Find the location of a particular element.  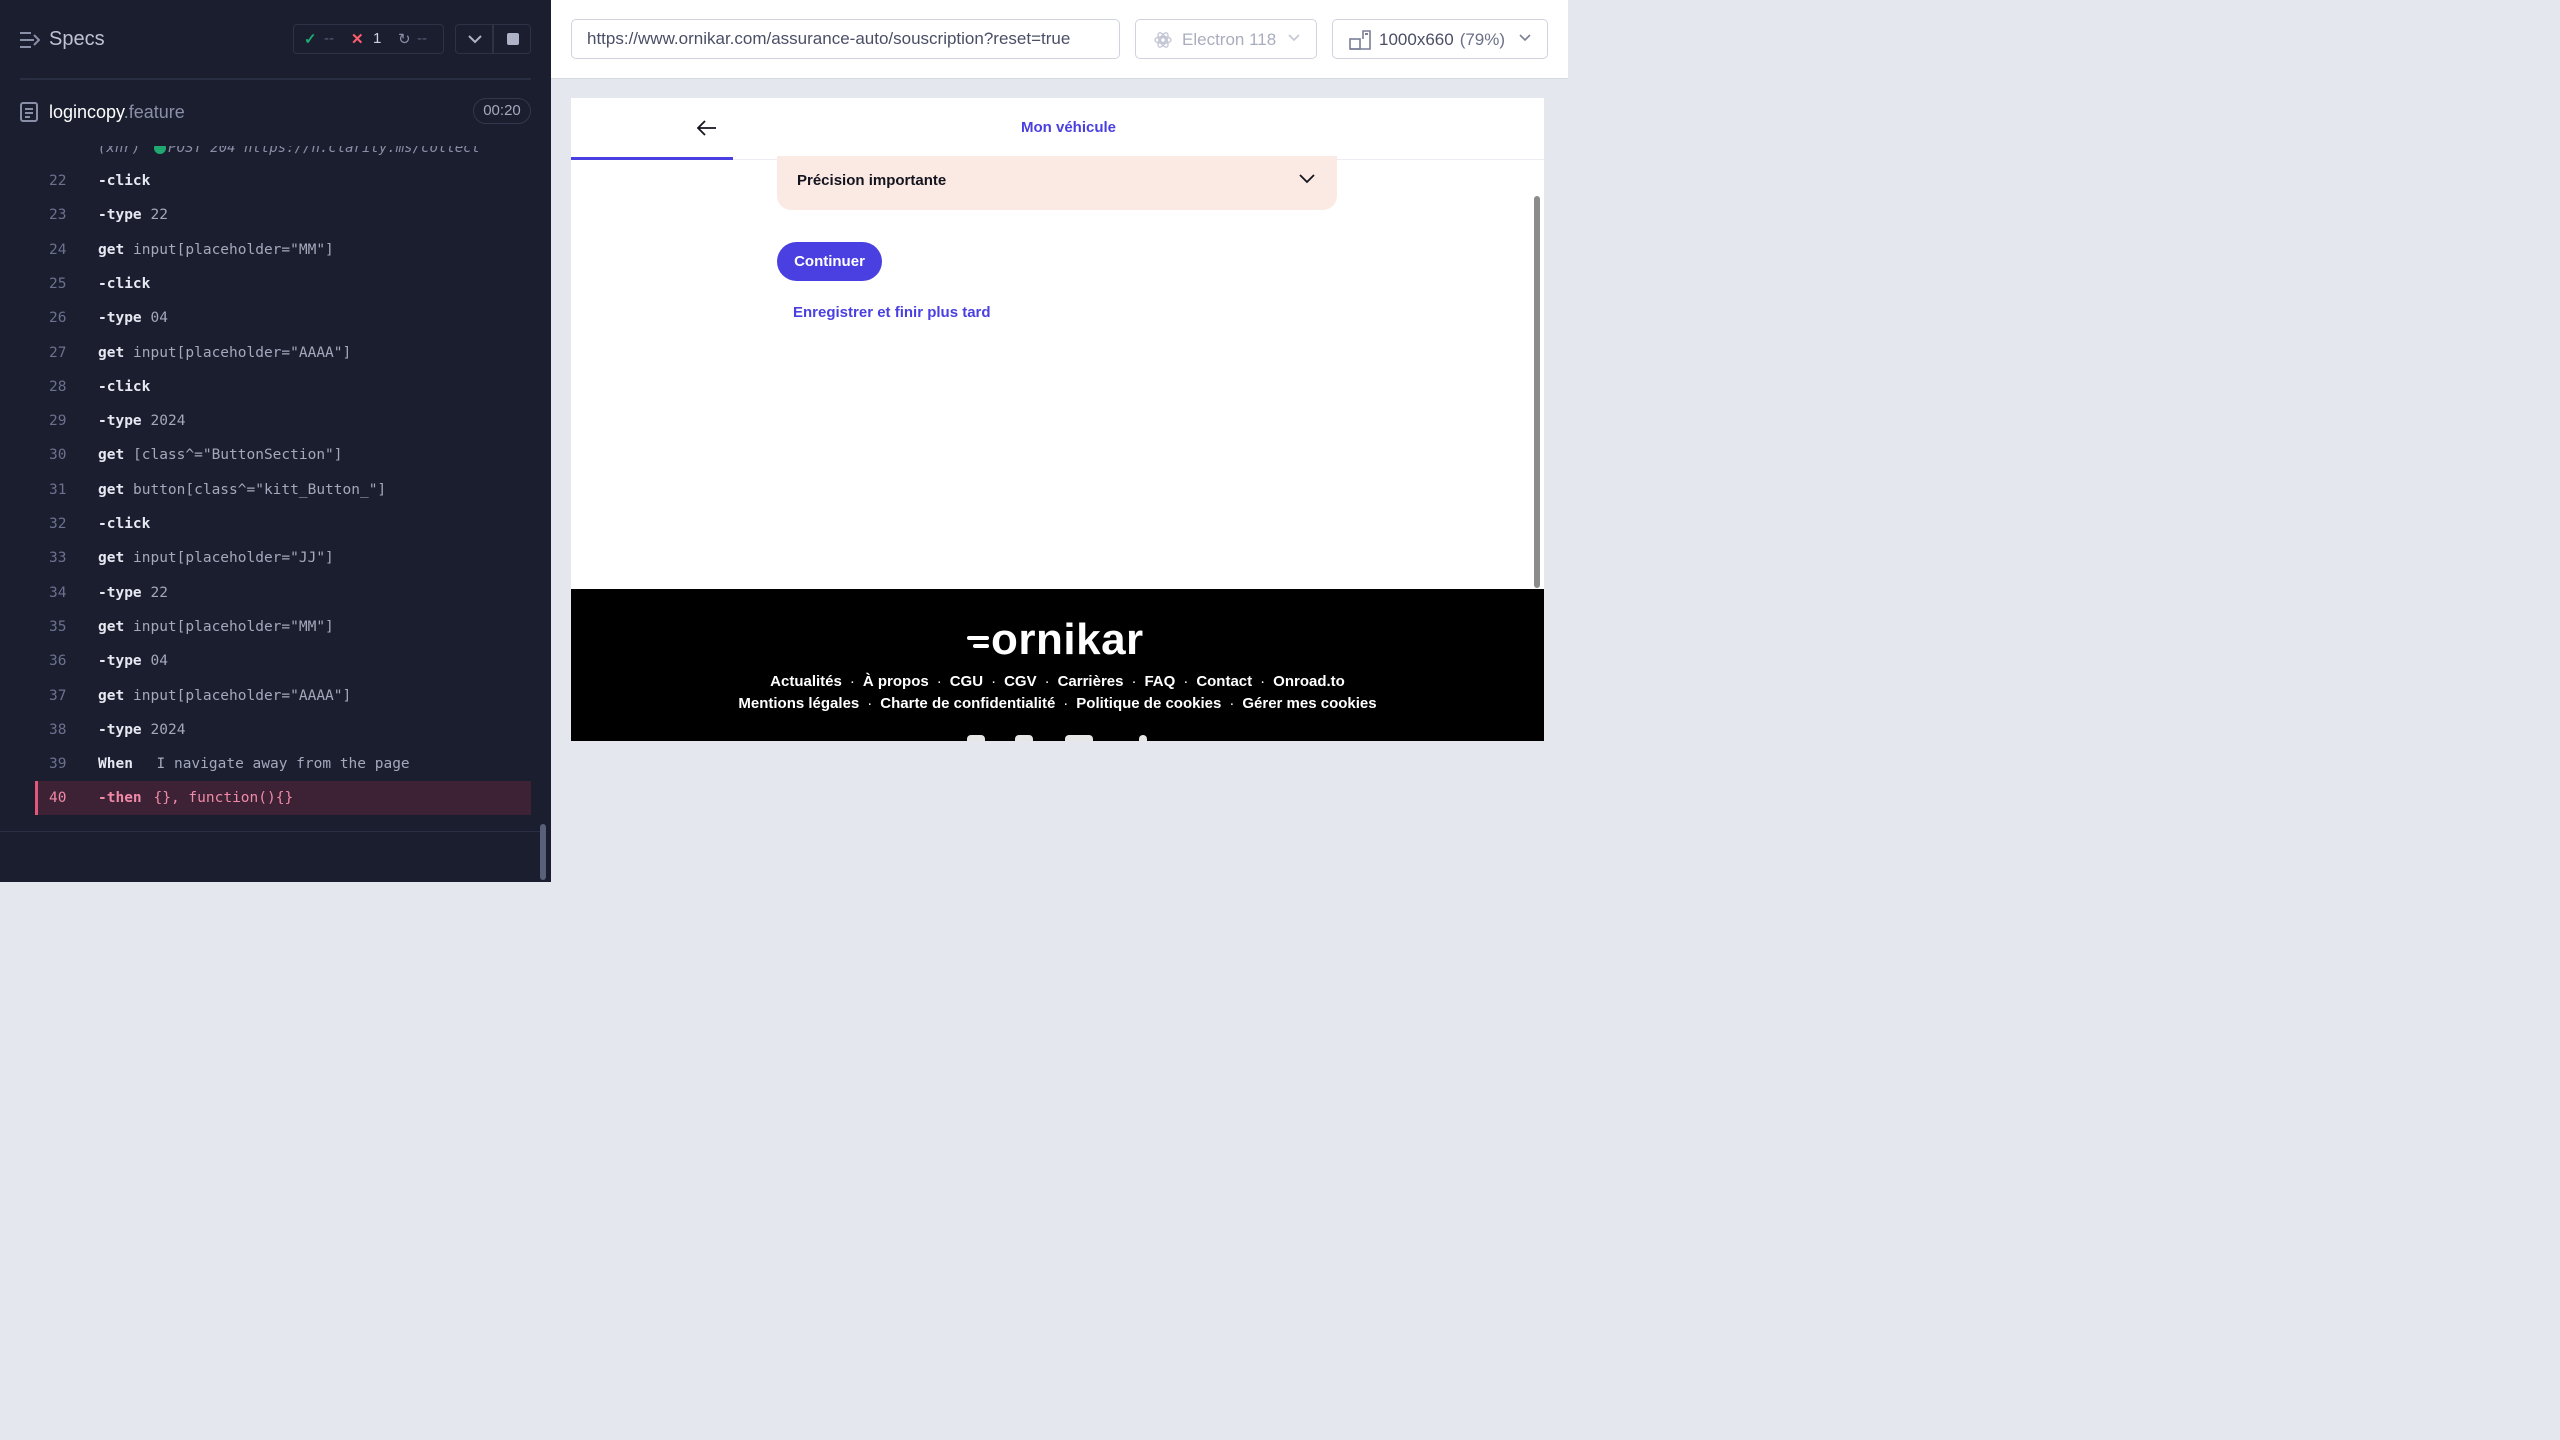

command-row: 27 get input[placeholder="AAAA"] is located at coordinates (283, 353).